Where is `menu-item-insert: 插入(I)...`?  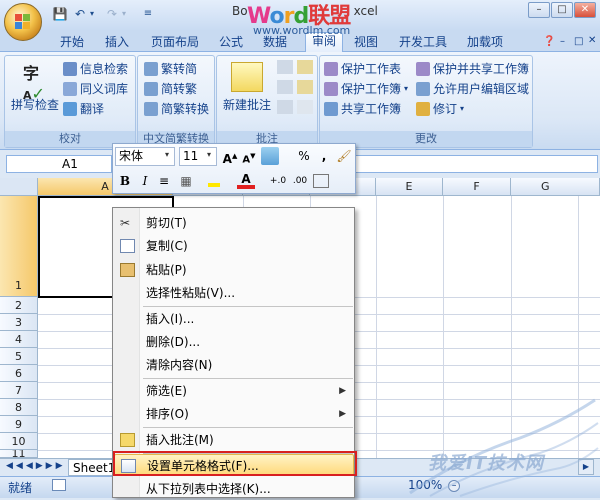
menu-item-insert: 插入(I)... is located at coordinates (234, 319).